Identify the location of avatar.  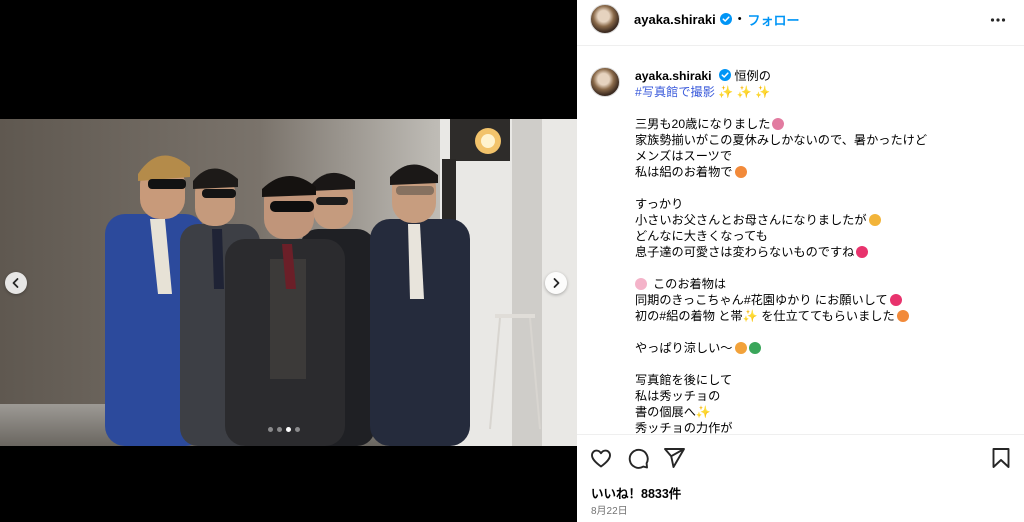
(605, 19).